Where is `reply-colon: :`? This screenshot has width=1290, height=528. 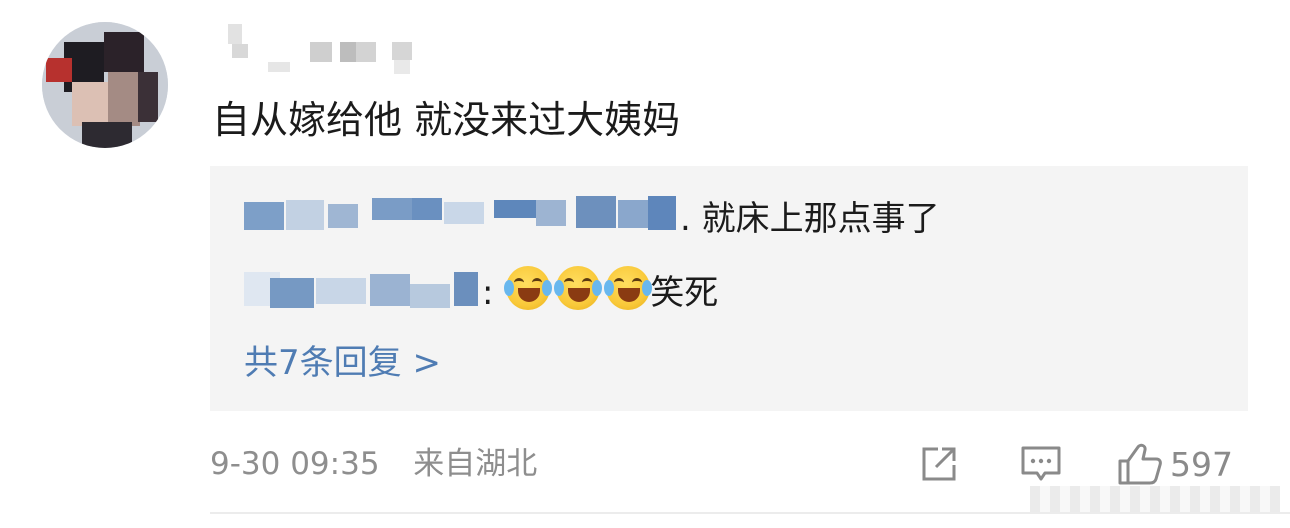
reply-colon: : is located at coordinates (488, 293).